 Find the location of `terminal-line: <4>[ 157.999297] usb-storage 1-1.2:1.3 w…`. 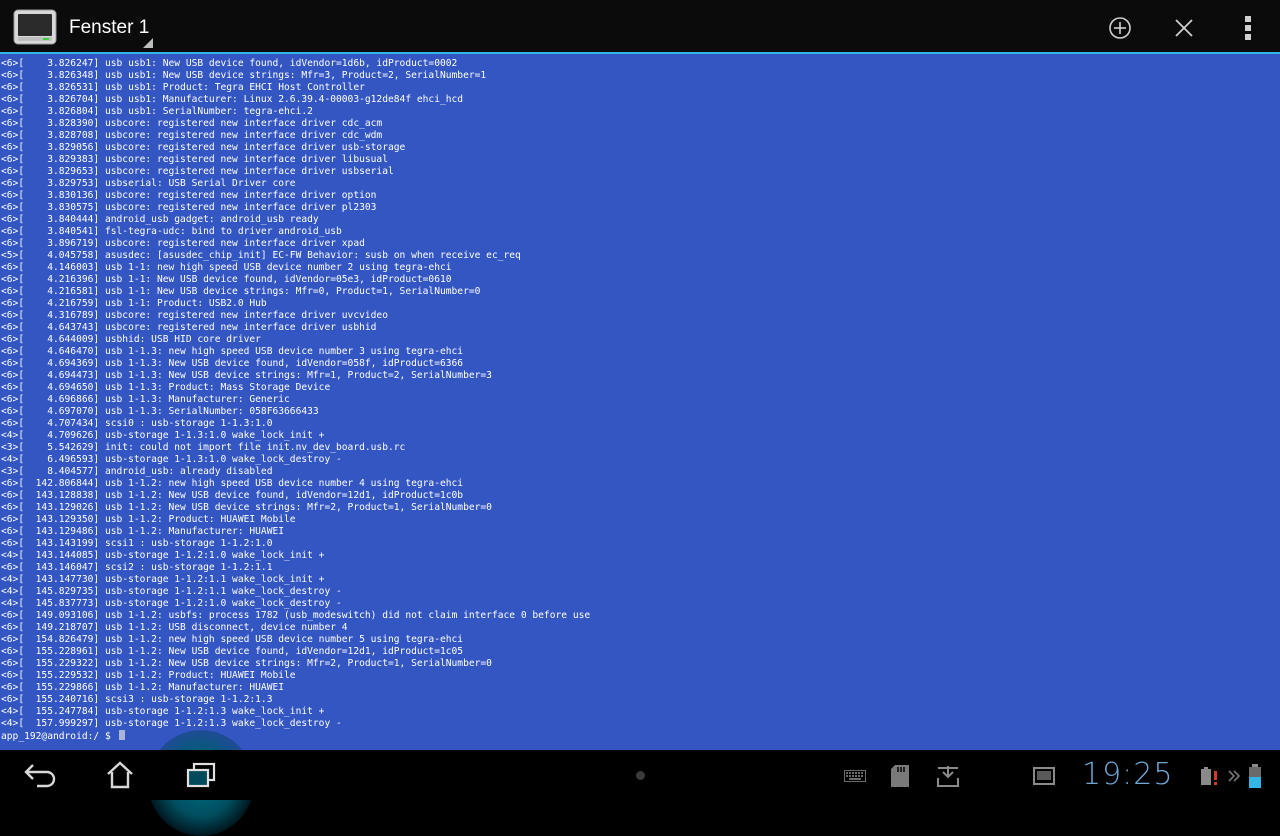

terminal-line: <4>[ 157.999297] usb-storage 1-1.2:1.3 w… is located at coordinates (171, 723).